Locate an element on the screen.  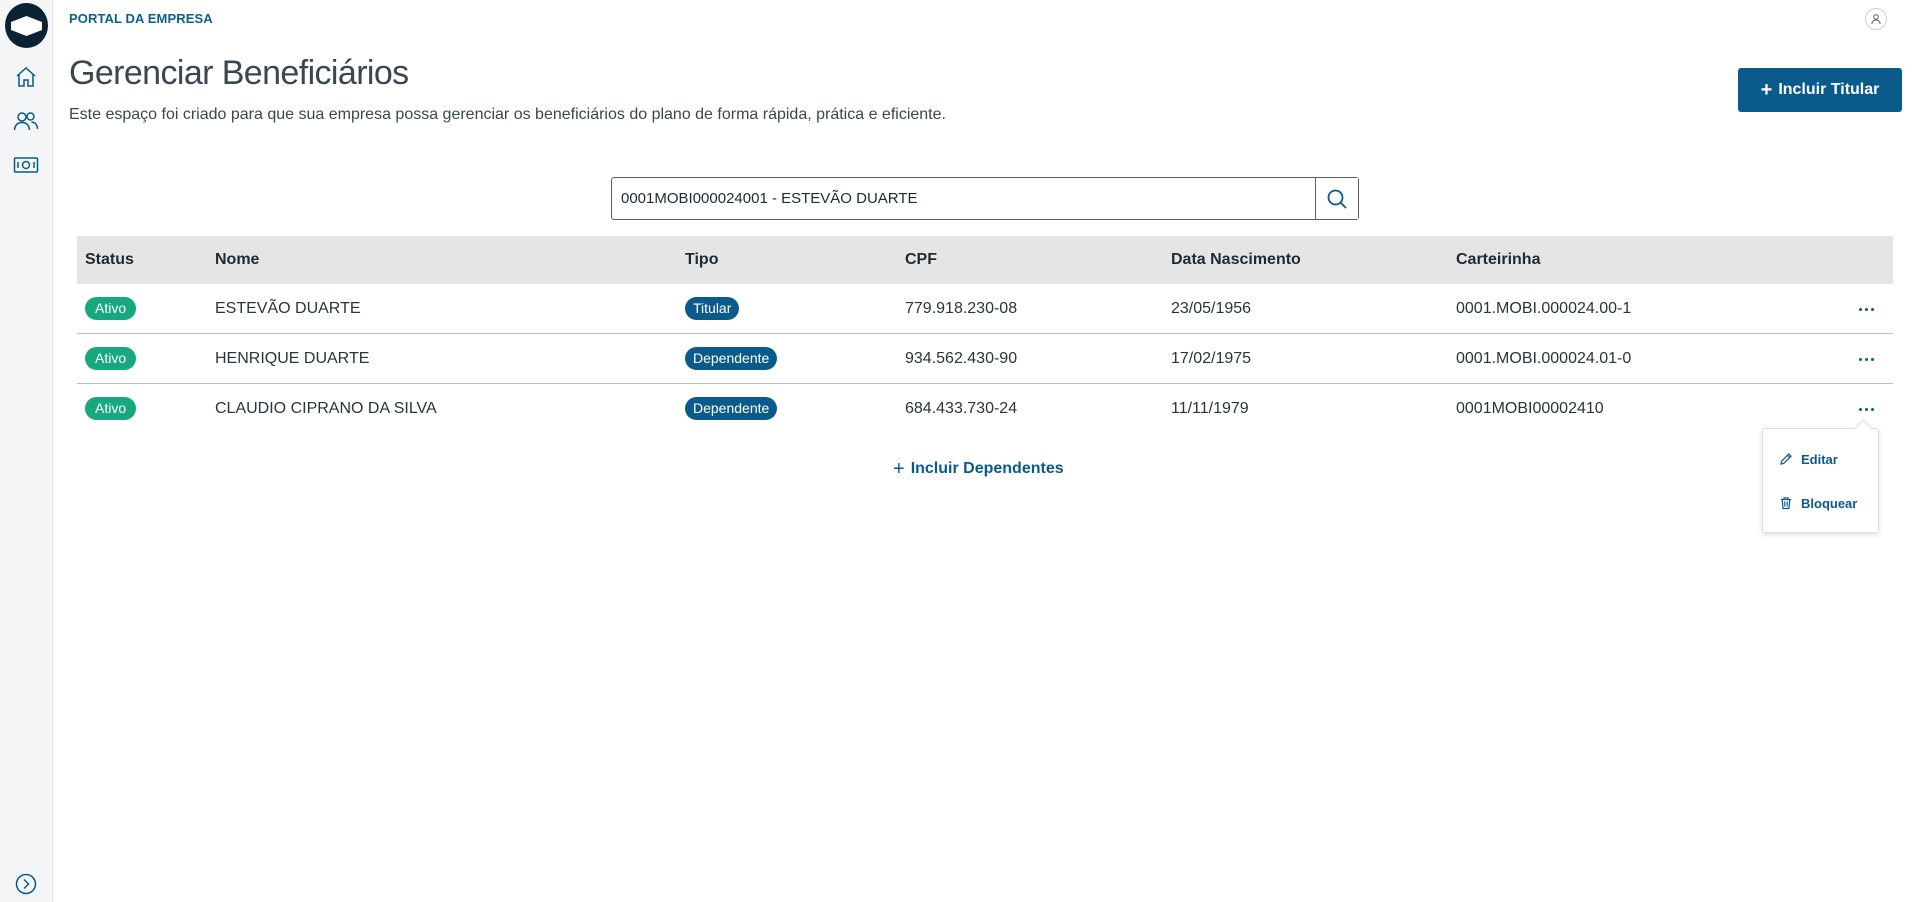
home-icon is located at coordinates (26, 76).